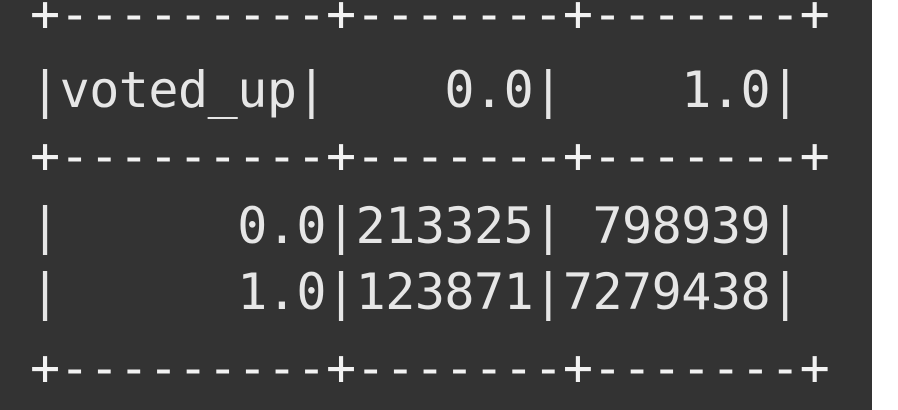 This screenshot has height=410, width=898. What do you see at coordinates (885, 205) in the screenshot?
I see `window-edge` at bounding box center [885, 205].